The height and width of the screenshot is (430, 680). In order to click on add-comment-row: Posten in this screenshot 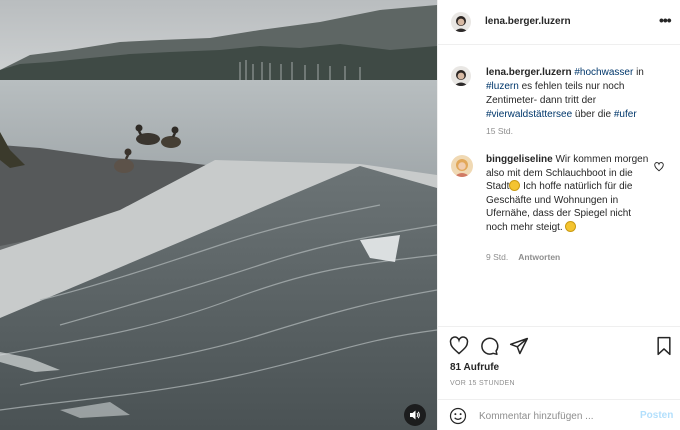, I will do `click(559, 414)`.